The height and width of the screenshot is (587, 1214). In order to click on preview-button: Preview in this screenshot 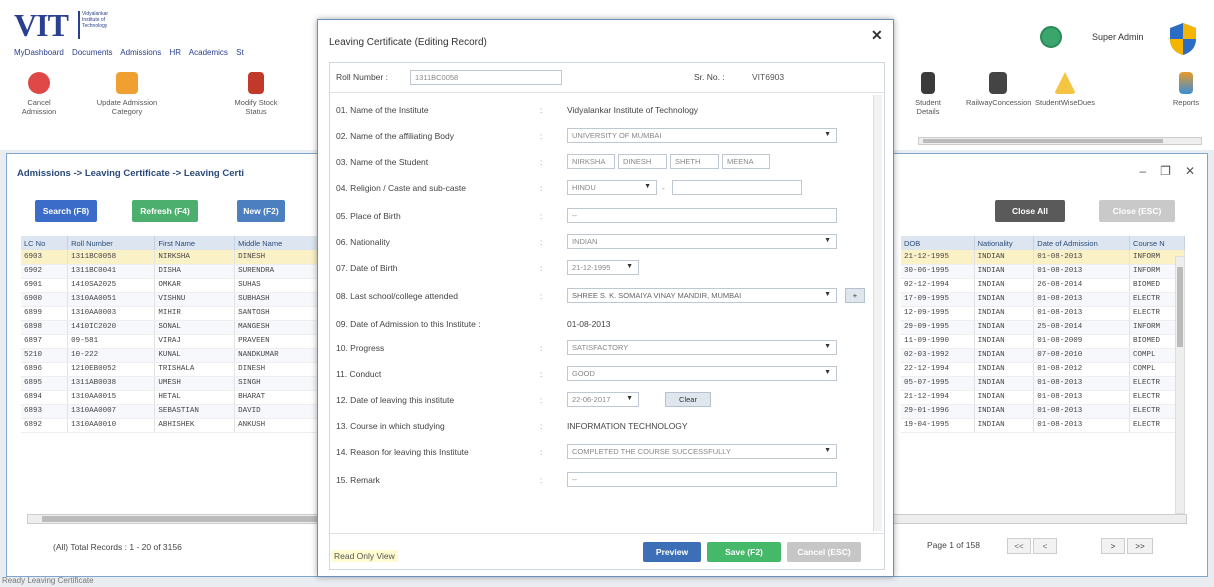, I will do `click(672, 552)`.